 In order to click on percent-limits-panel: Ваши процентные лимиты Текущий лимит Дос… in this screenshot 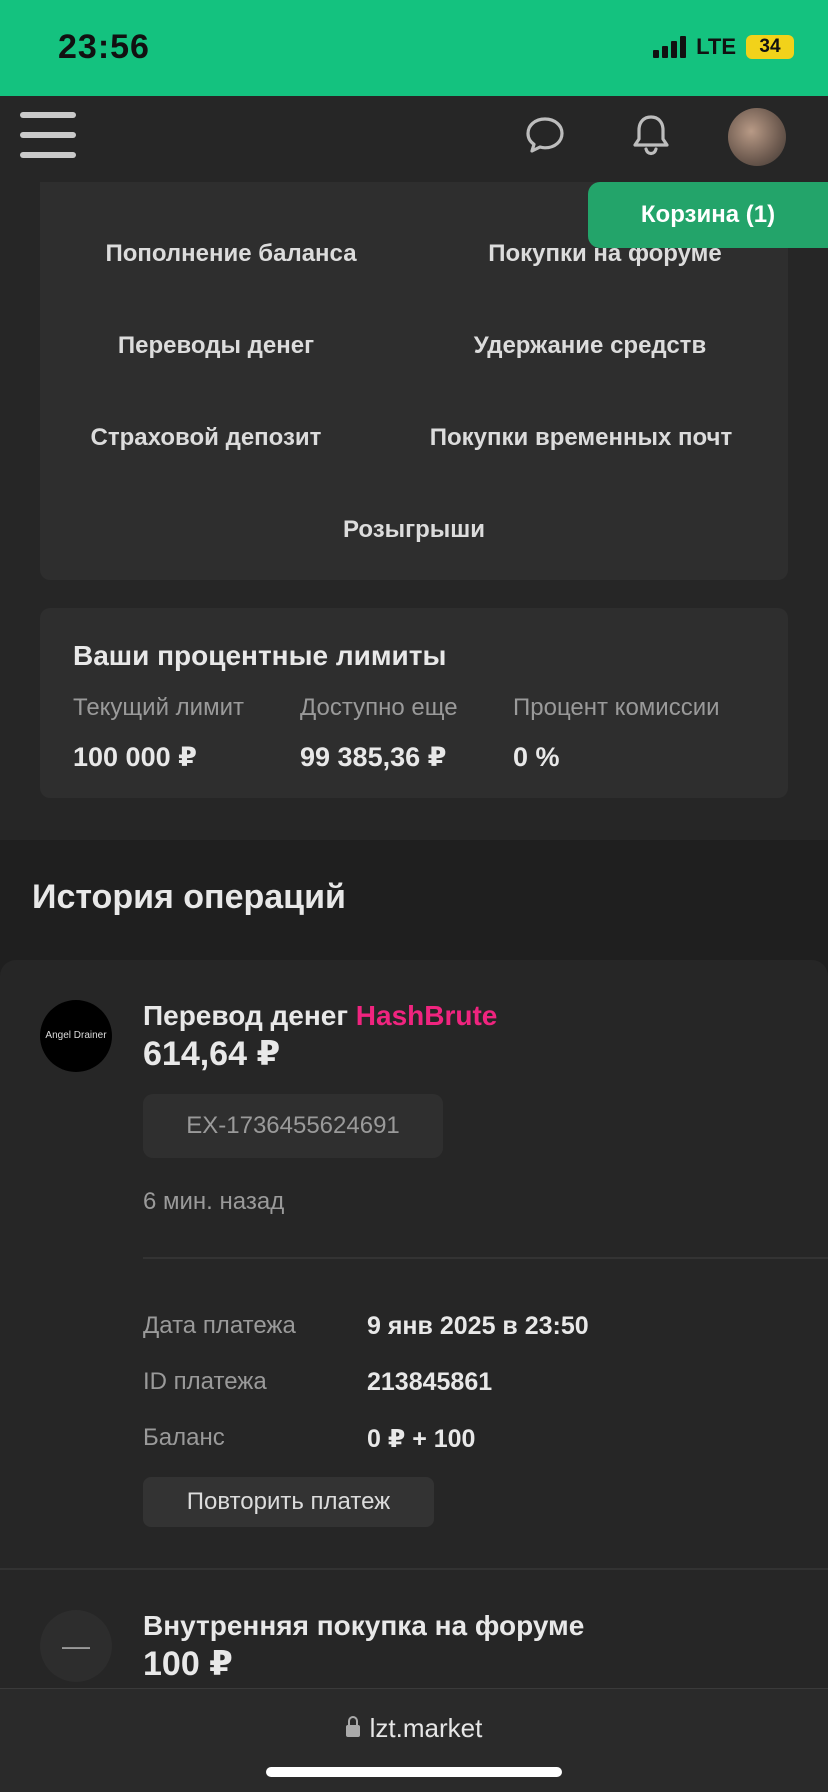, I will do `click(414, 703)`.